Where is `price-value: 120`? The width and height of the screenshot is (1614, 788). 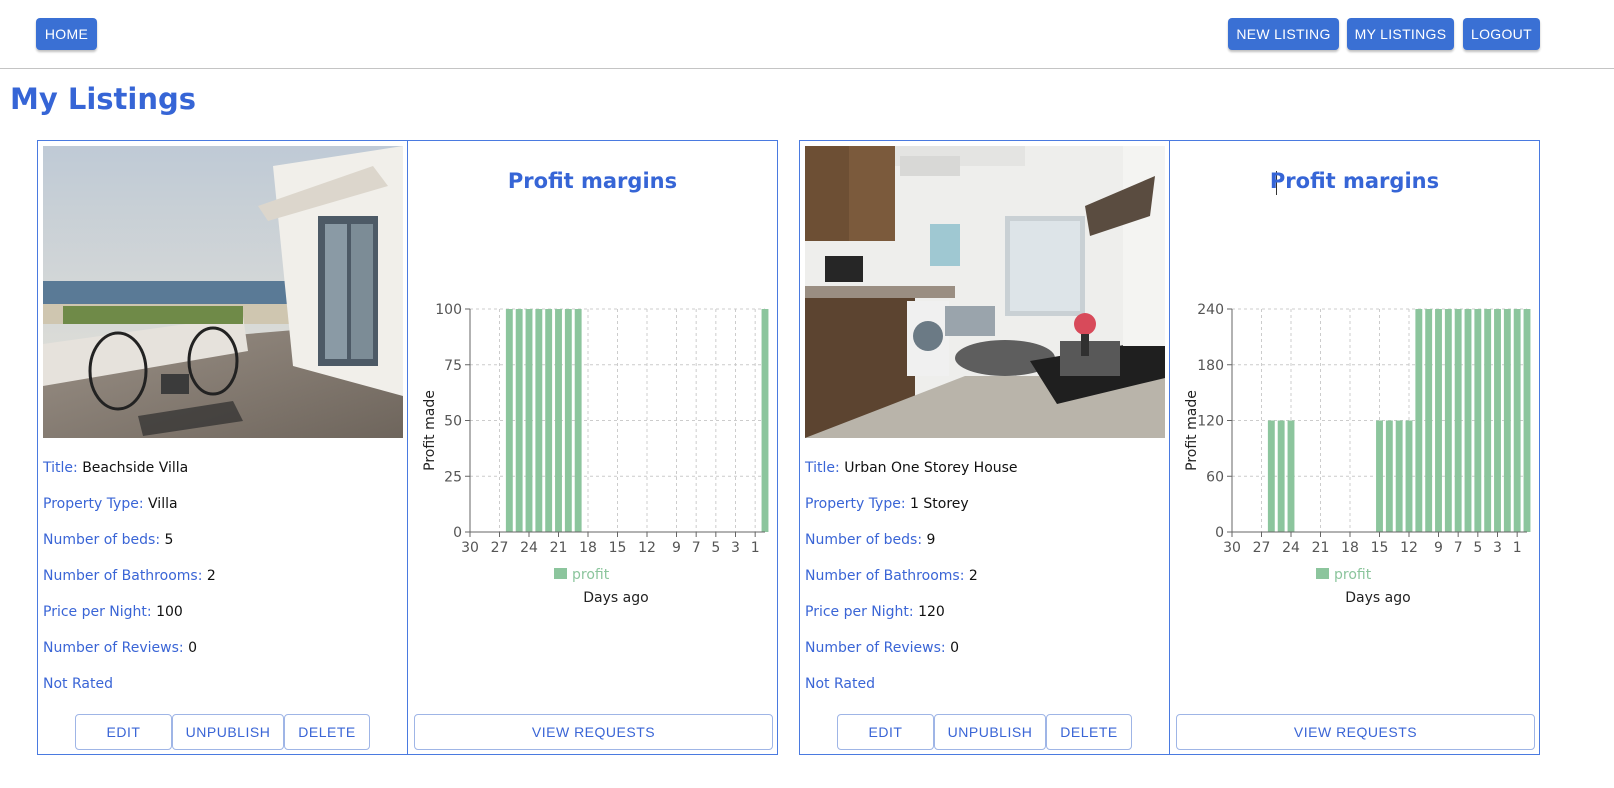
price-value: 120 is located at coordinates (931, 612).